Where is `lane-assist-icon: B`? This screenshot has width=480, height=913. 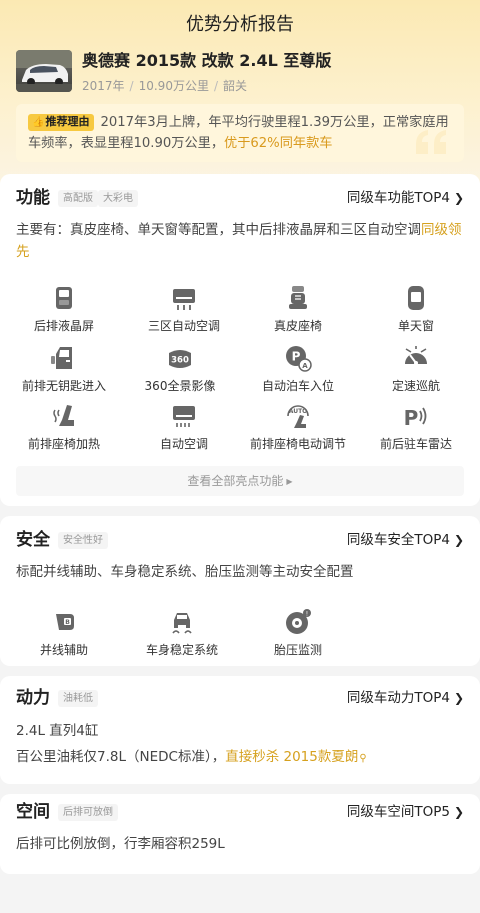
lane-assist-icon: B is located at coordinates (65, 622).